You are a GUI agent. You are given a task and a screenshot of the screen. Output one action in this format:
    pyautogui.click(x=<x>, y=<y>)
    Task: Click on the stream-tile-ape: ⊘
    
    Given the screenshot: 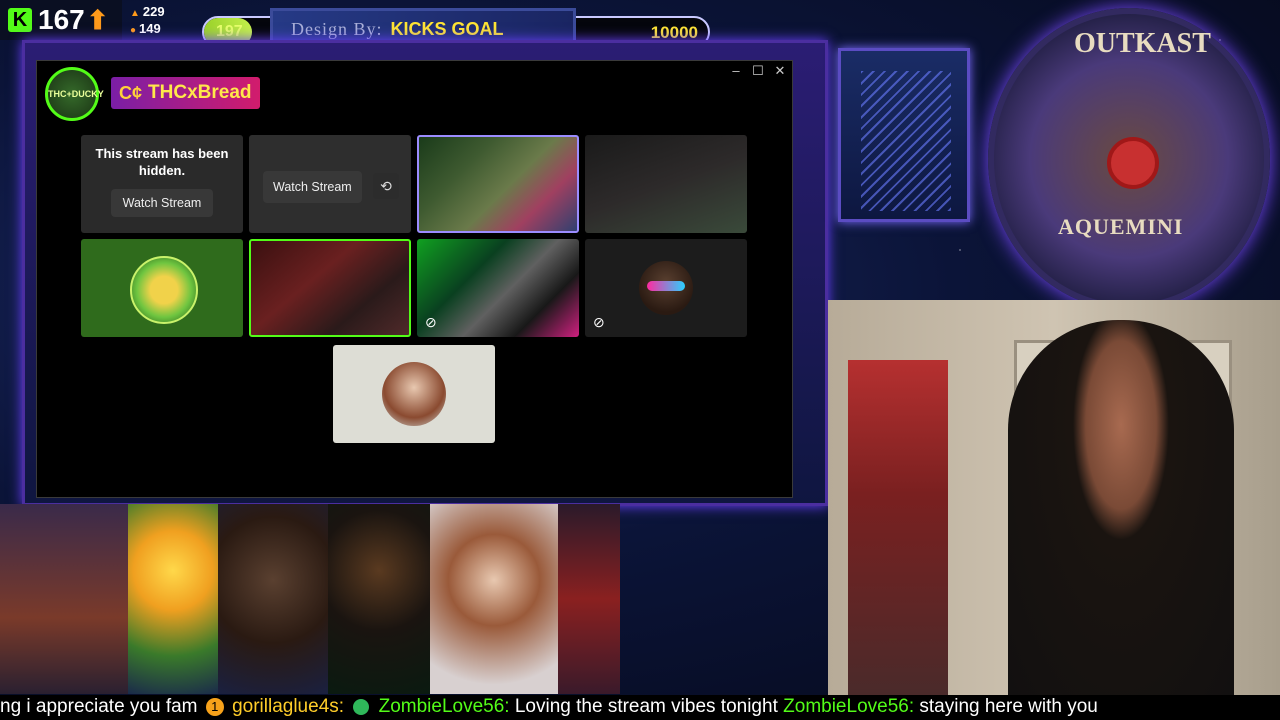 What is the action you would take?
    pyautogui.click(x=666, y=288)
    